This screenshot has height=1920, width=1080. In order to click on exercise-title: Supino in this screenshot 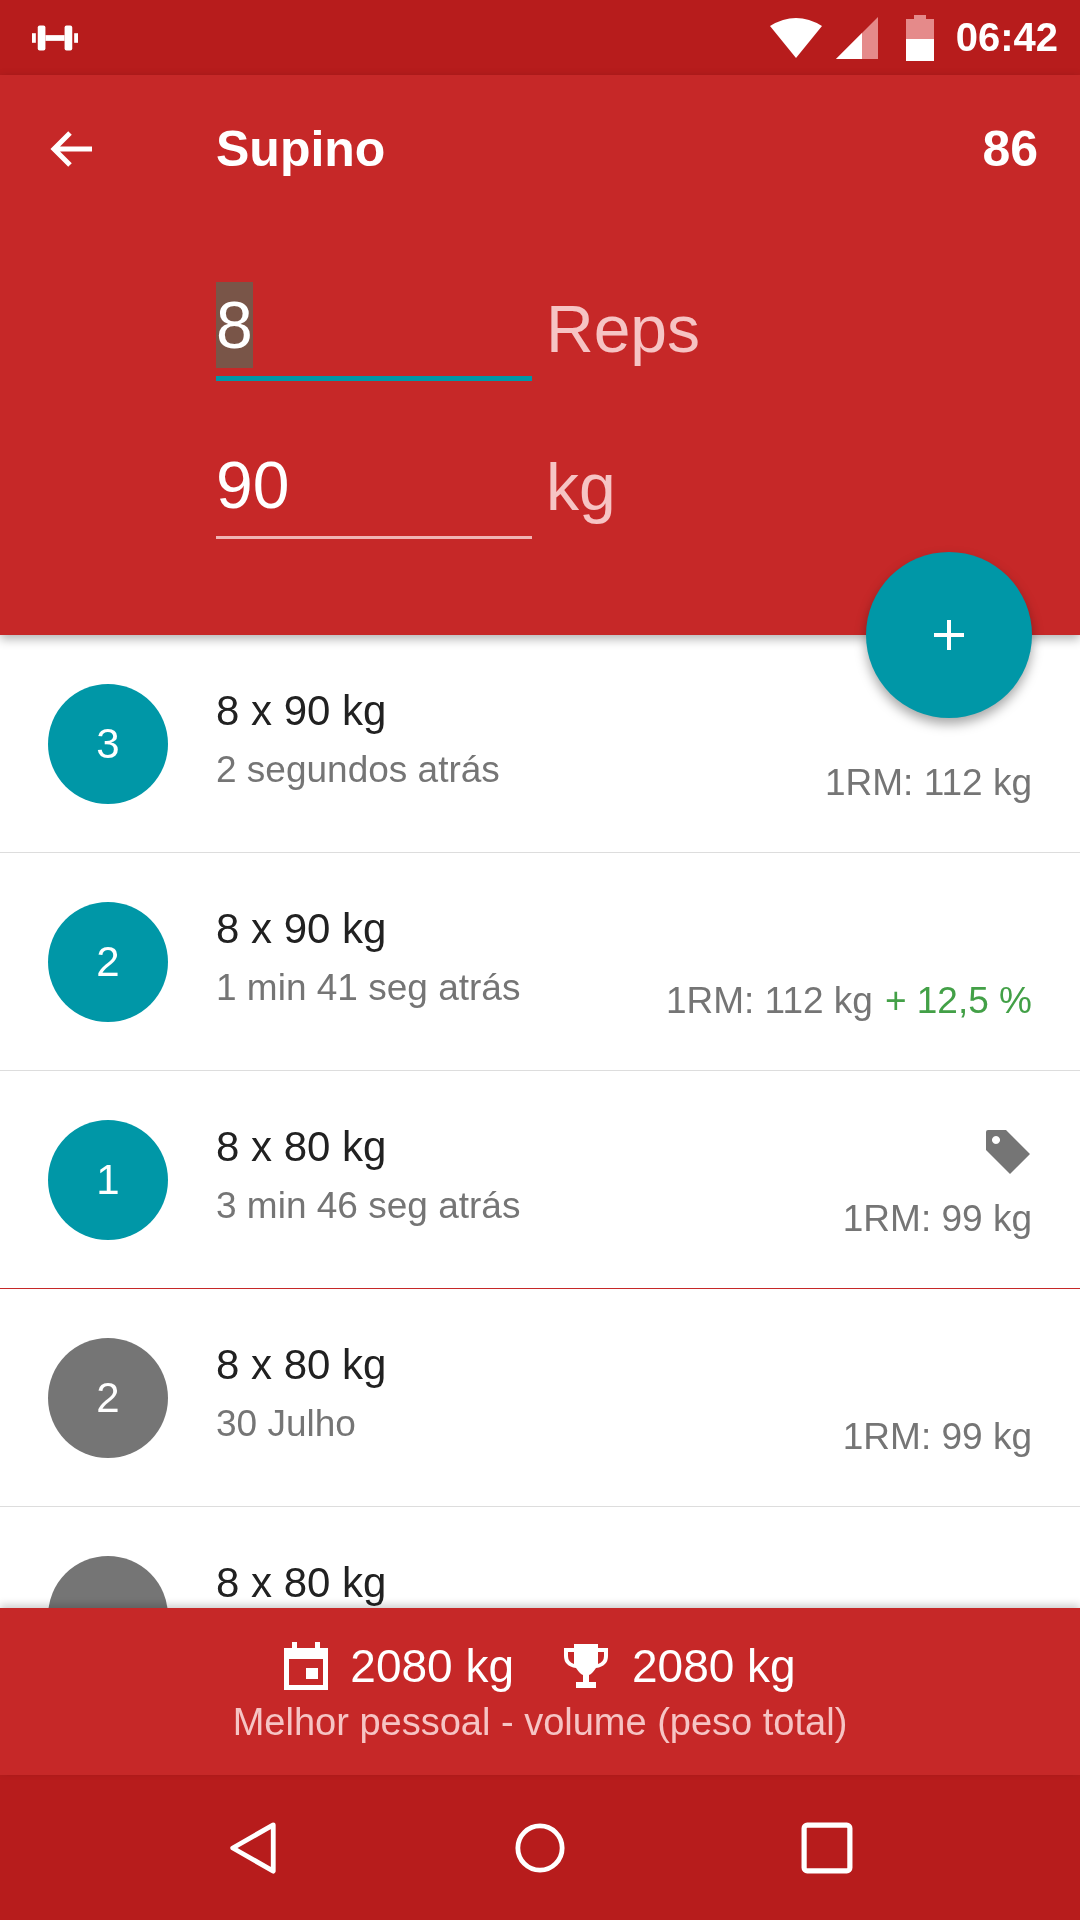, I will do `click(301, 149)`.